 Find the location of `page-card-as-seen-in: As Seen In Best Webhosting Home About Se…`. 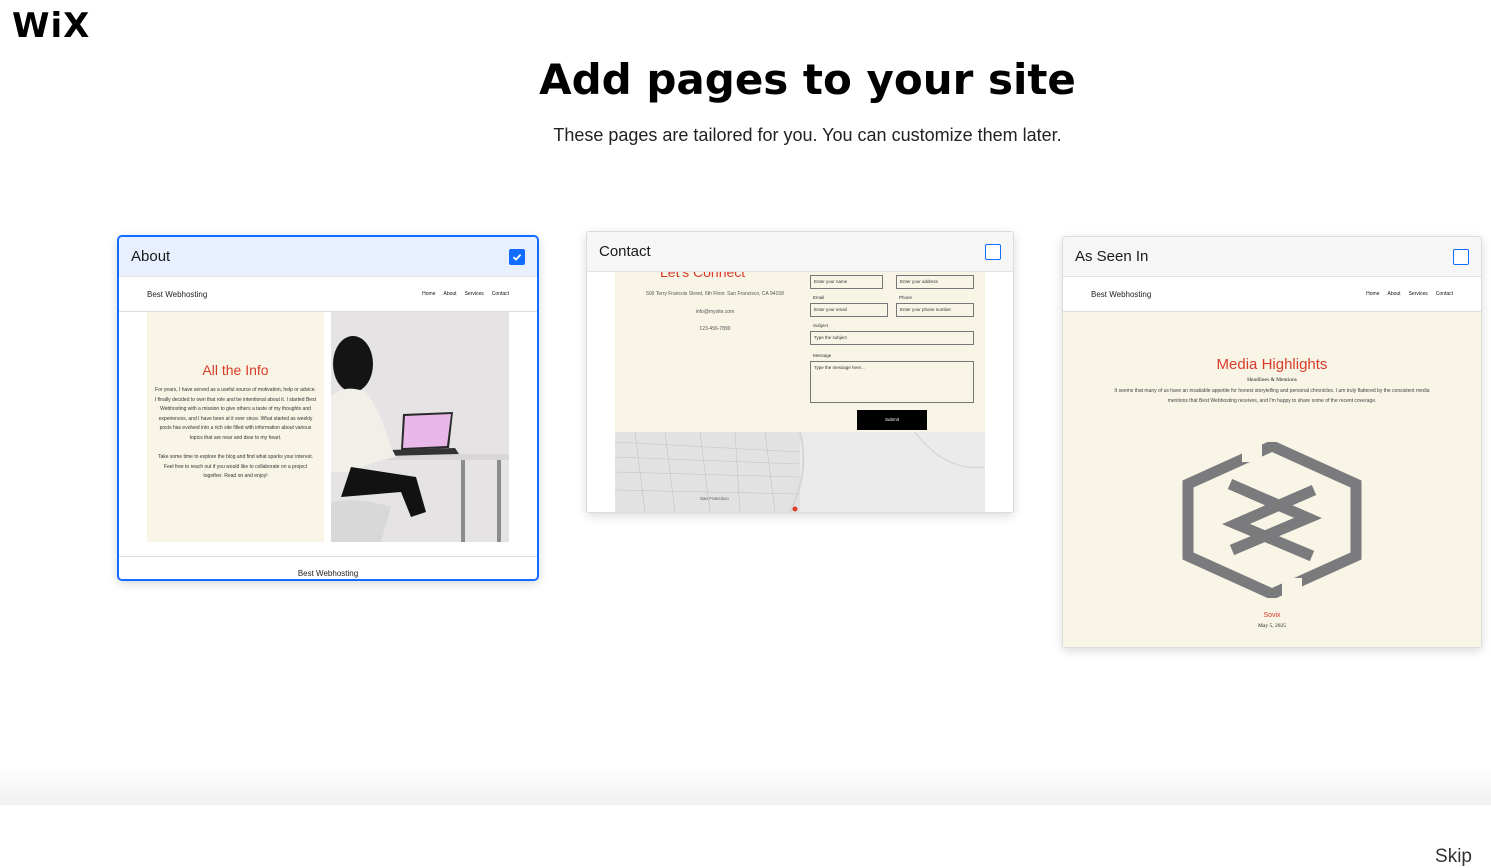

page-card-as-seen-in: As Seen In Best Webhosting Home About Se… is located at coordinates (1272, 442).